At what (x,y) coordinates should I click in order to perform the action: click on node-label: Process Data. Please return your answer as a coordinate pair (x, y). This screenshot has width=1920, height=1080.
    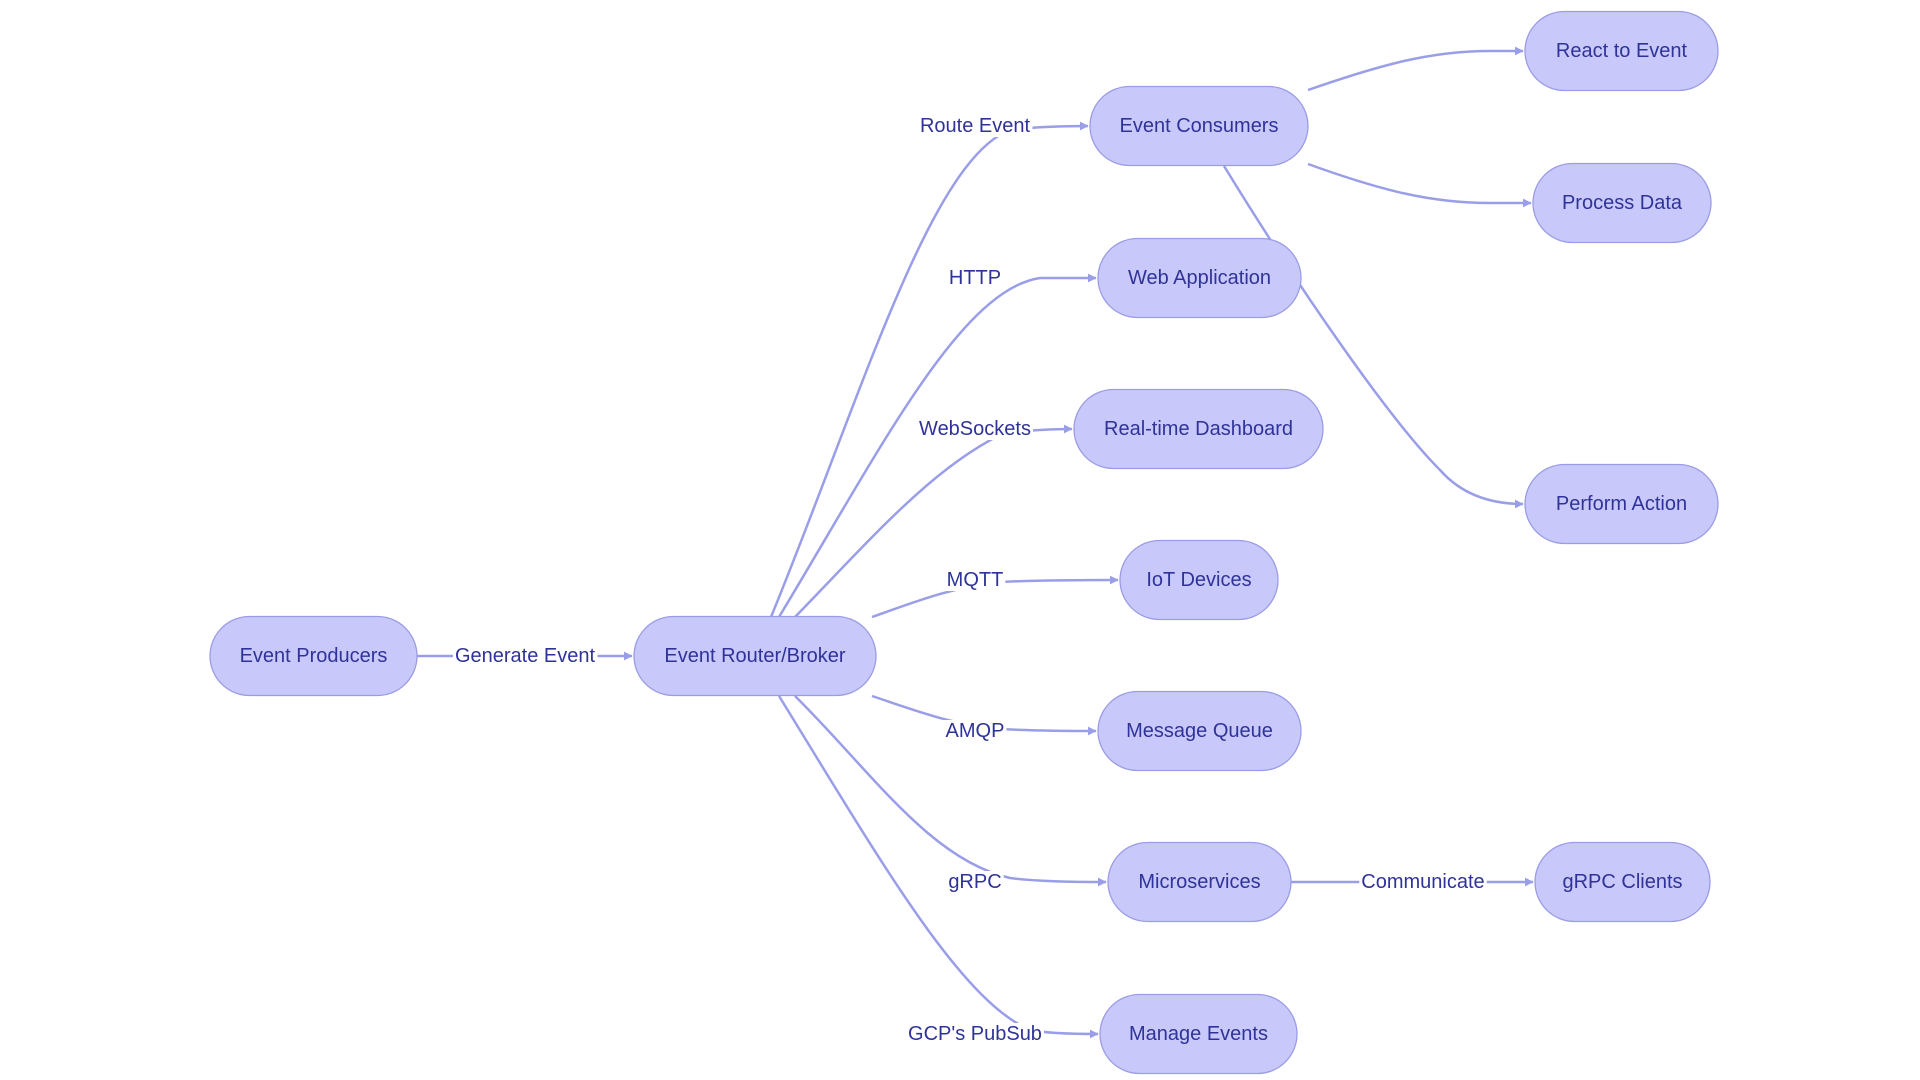
    Looking at the image, I should click on (1622, 203).